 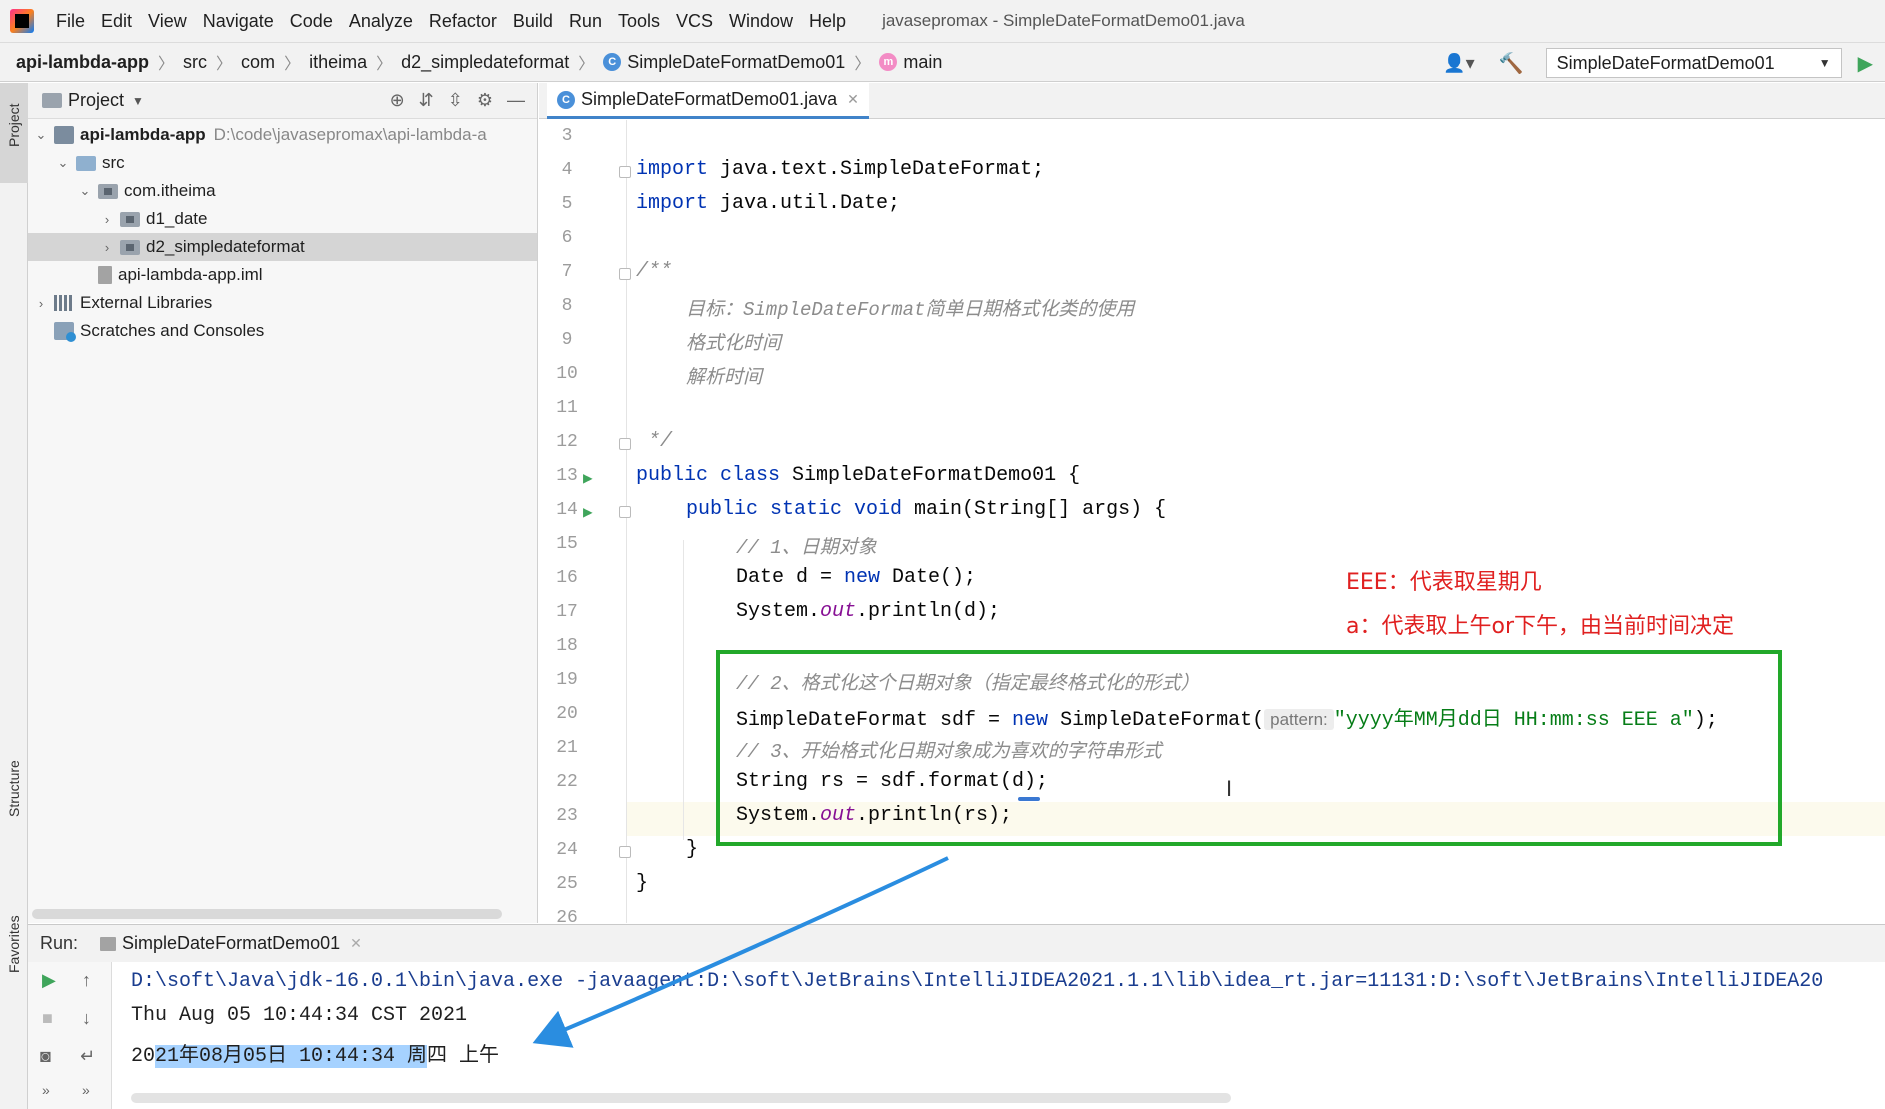 I want to click on user-icon: 👤▾, so click(x=1458, y=63).